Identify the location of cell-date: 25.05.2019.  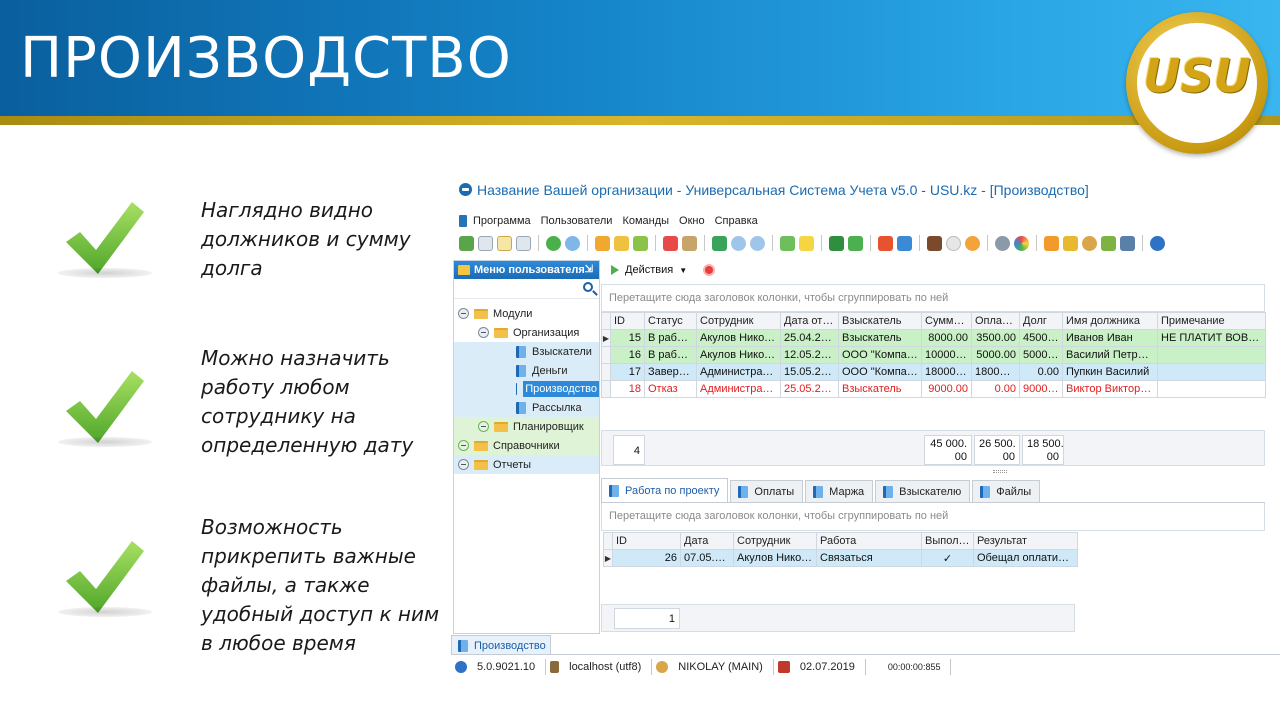
(809, 389).